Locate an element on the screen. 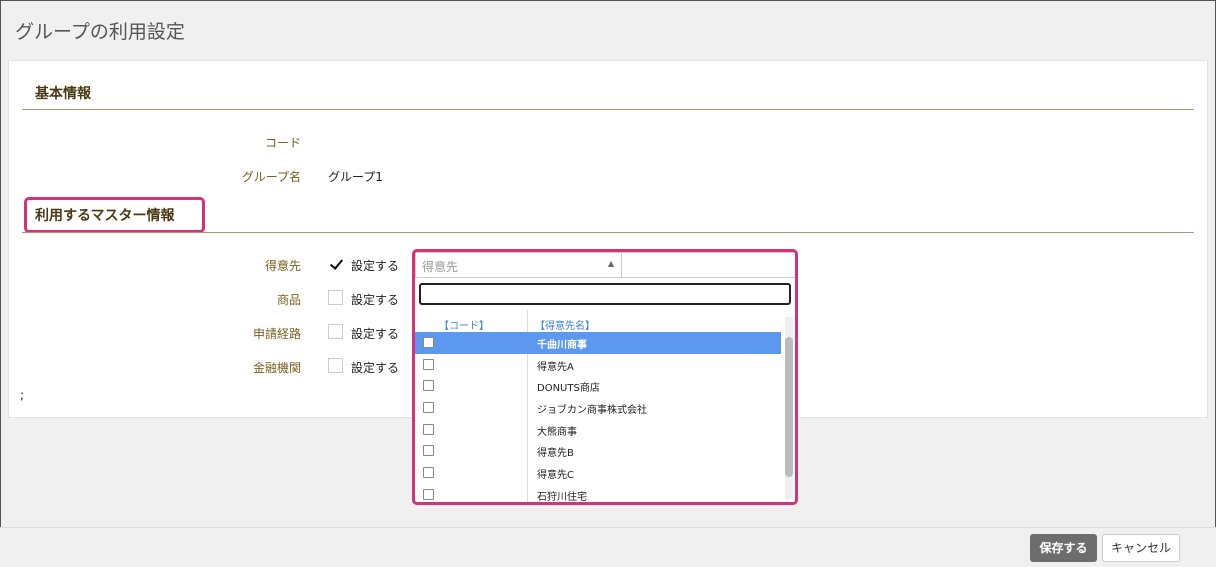  master-info-divider is located at coordinates (608, 232).